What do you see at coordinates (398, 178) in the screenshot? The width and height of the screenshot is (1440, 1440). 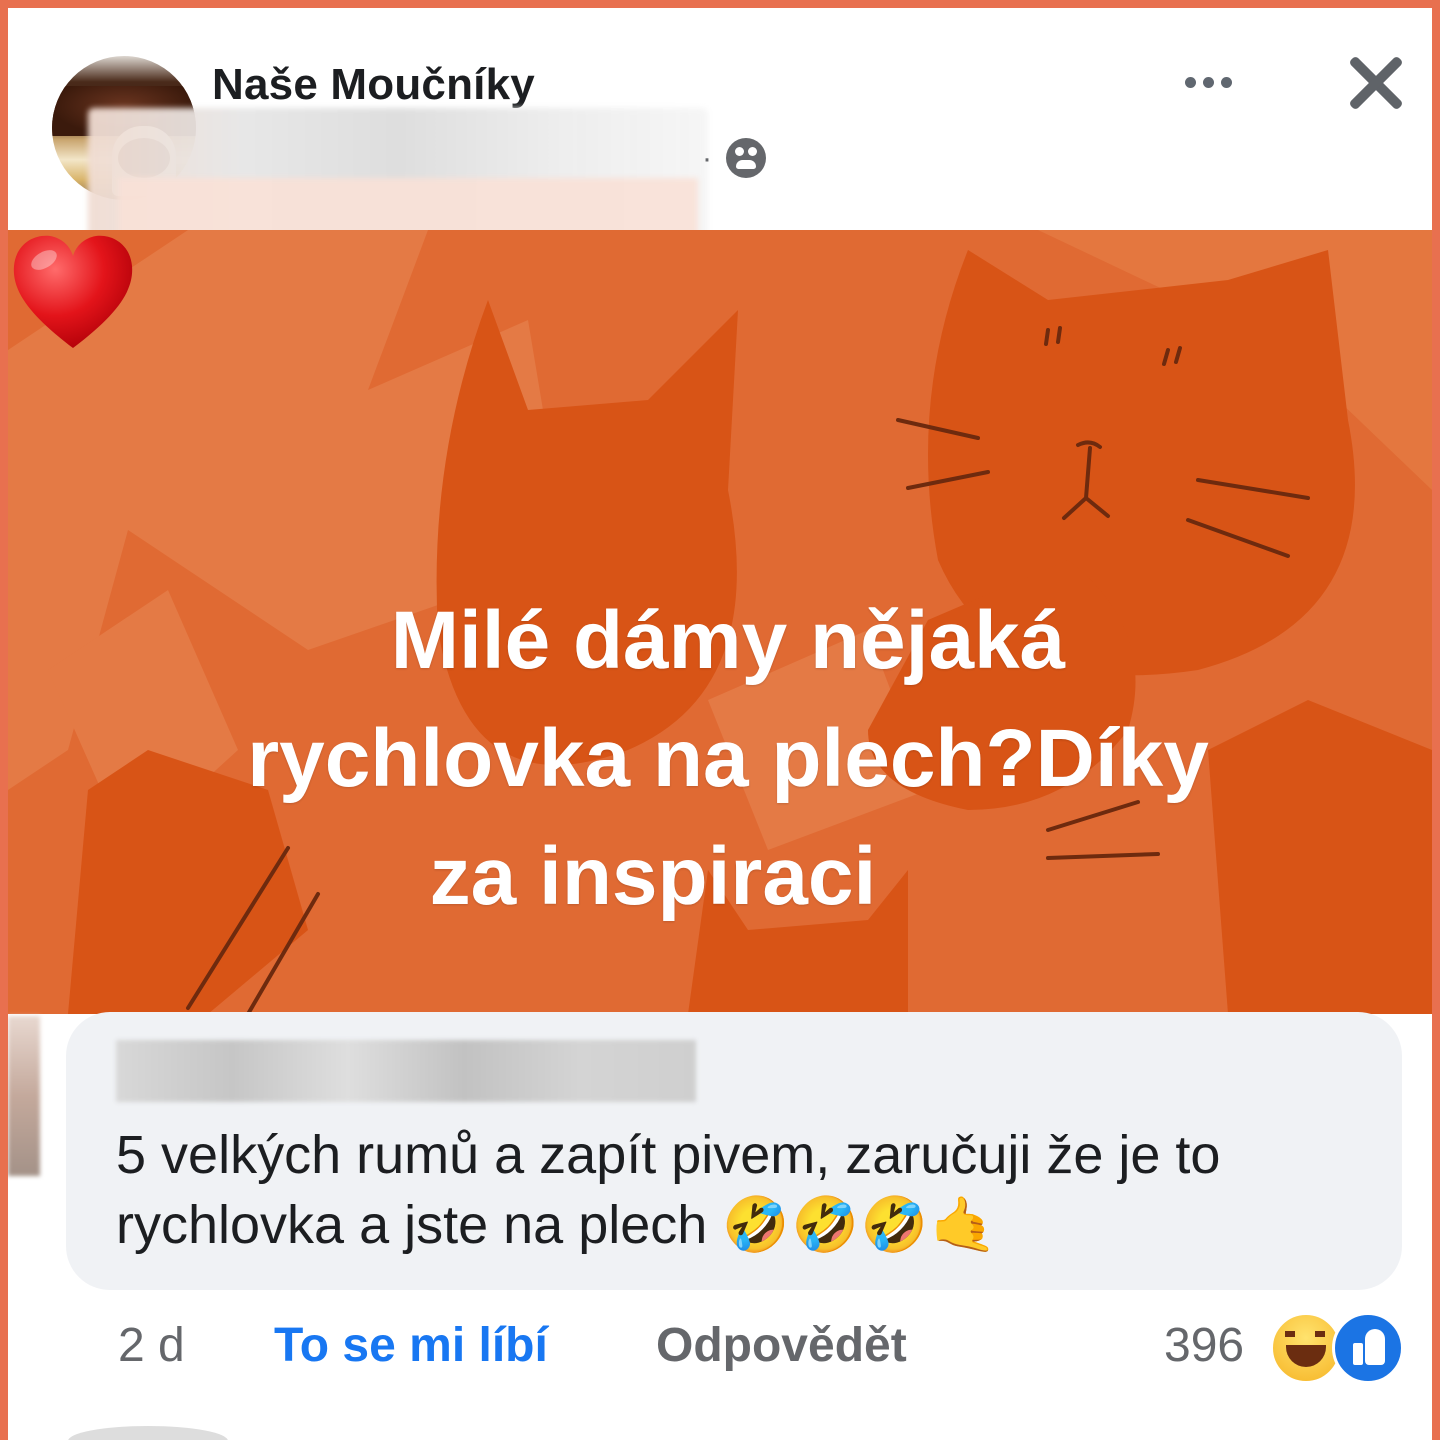 I see `author-name-blurred` at bounding box center [398, 178].